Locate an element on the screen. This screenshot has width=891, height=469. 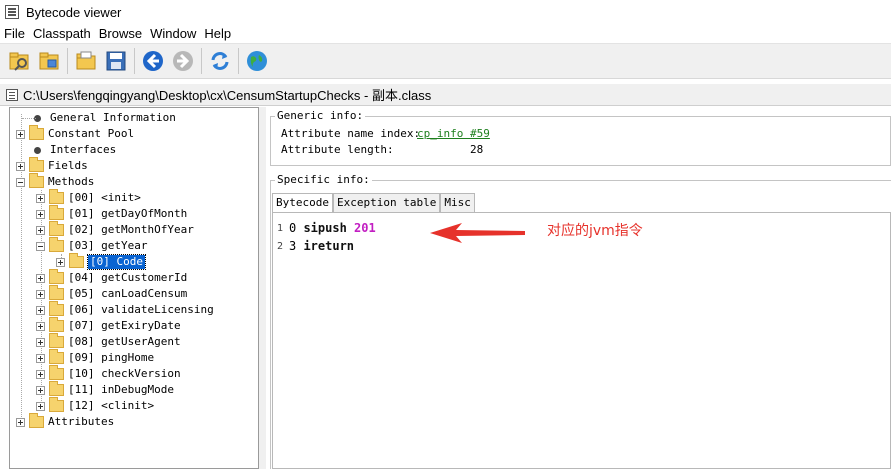
globe-icon is located at coordinates (257, 61).